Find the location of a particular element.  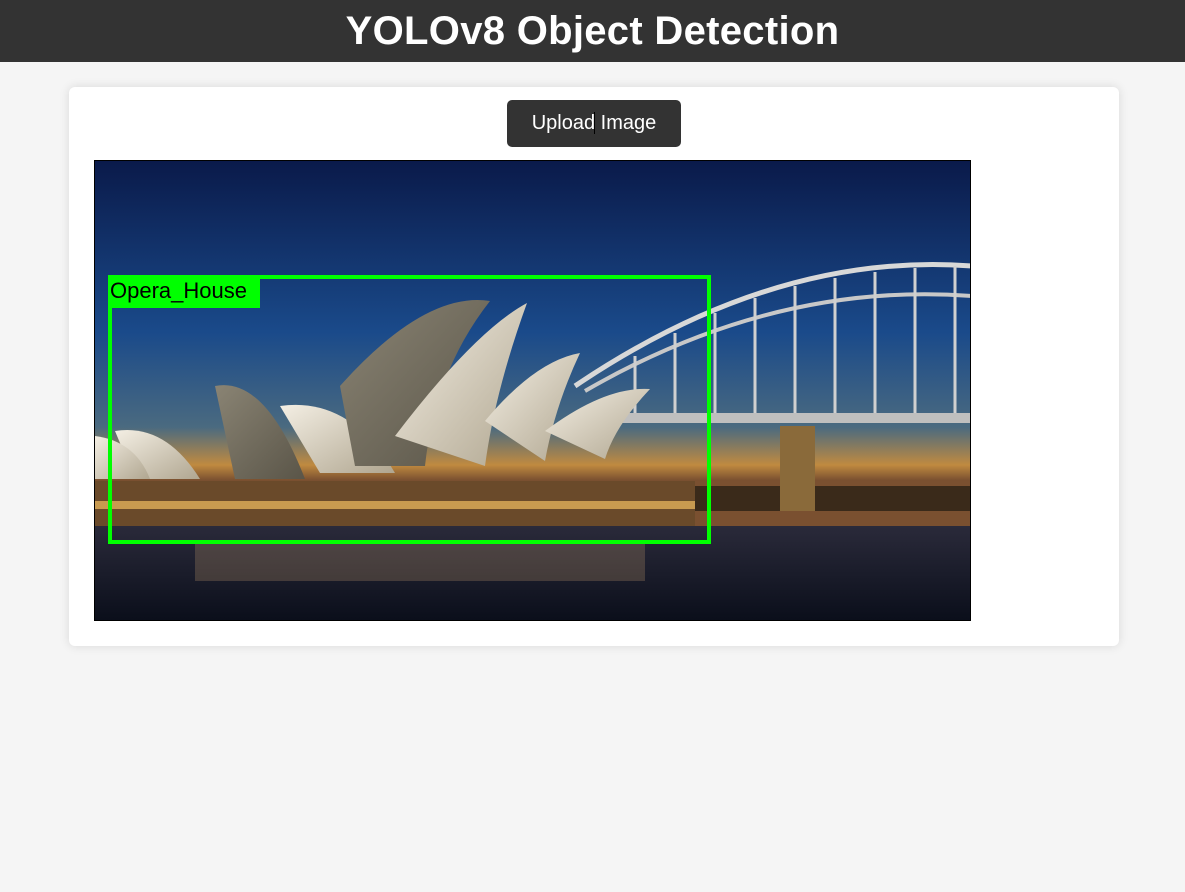

text-cursor is located at coordinates (594, 123).